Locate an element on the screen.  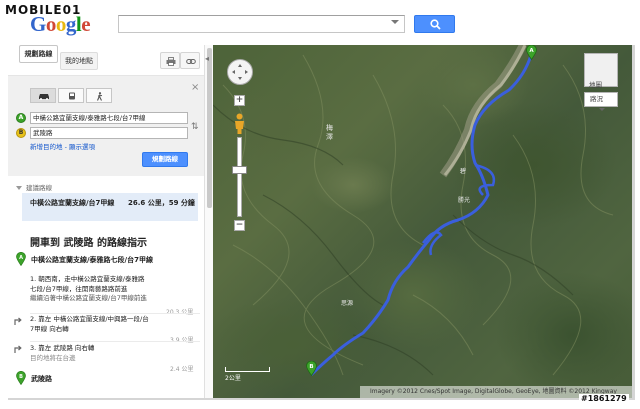
zoom-slider-thumb is located at coordinates (239, 170).